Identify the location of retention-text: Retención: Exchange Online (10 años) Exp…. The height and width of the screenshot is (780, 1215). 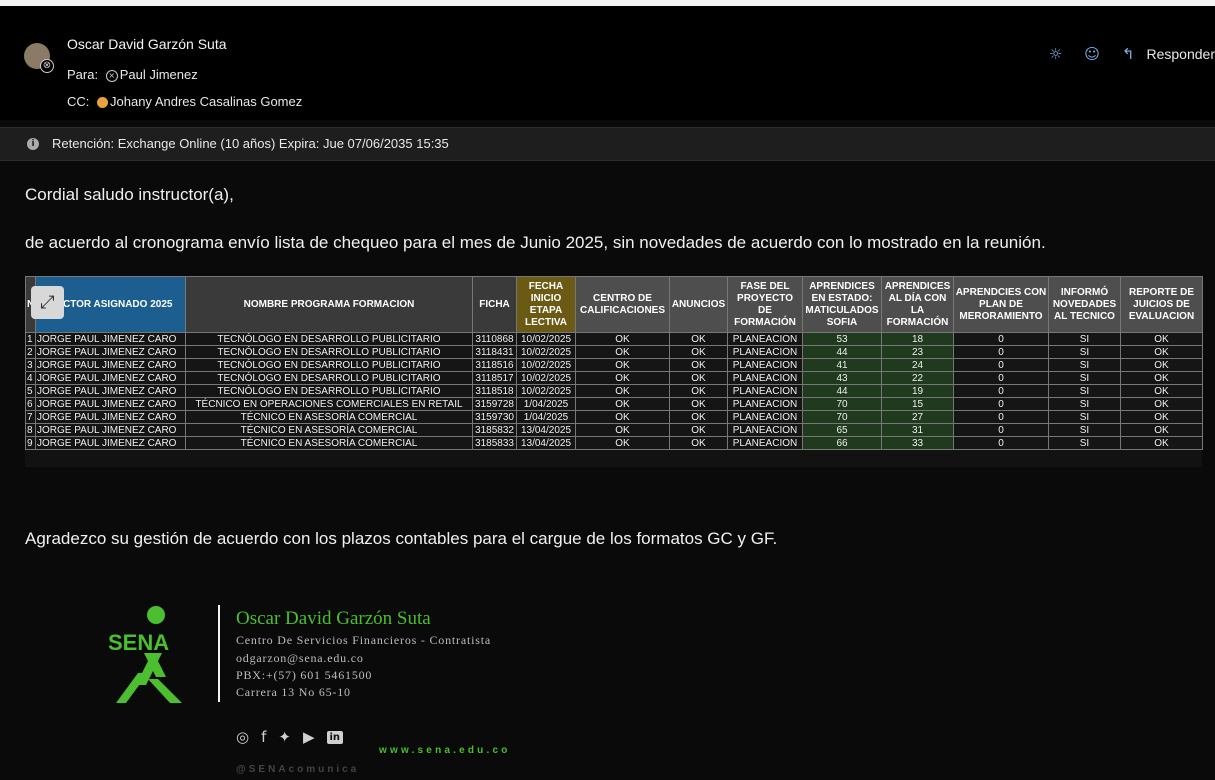
(250, 143).